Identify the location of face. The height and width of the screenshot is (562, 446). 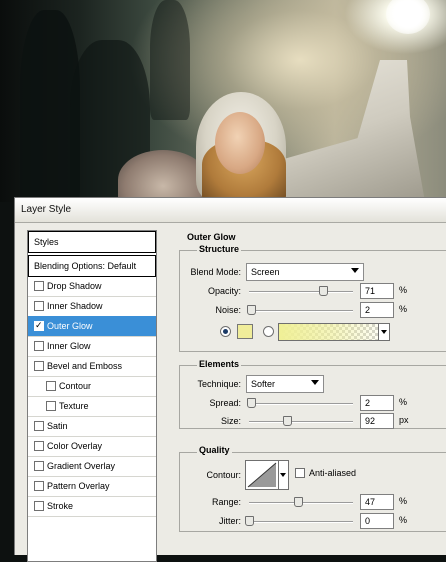
(240, 143).